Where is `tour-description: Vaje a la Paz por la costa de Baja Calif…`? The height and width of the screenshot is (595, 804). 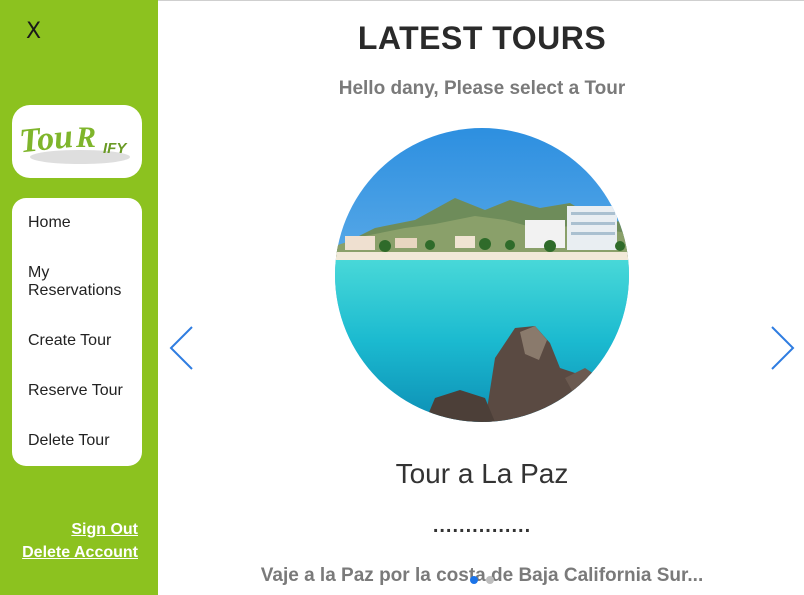
tour-description: Vaje a la Paz por la costa de Baja Calif… is located at coordinates (482, 575).